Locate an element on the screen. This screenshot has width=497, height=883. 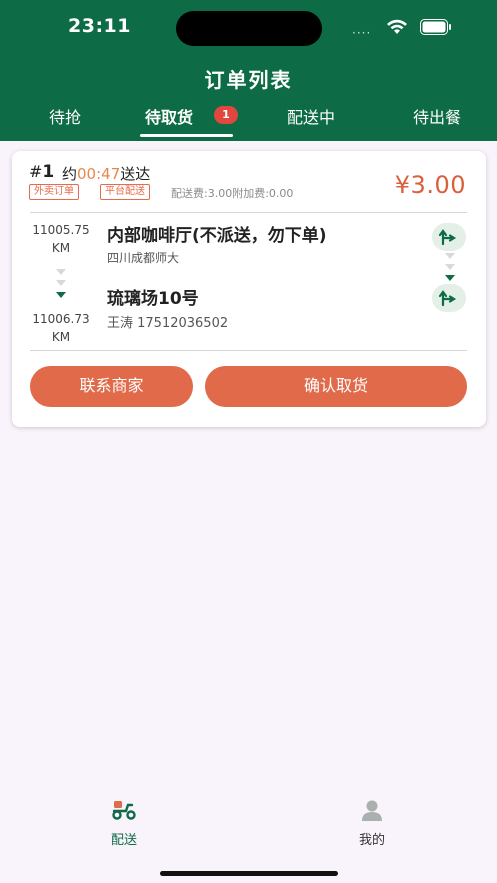
pickup-navigate-button is located at coordinates (449, 237).